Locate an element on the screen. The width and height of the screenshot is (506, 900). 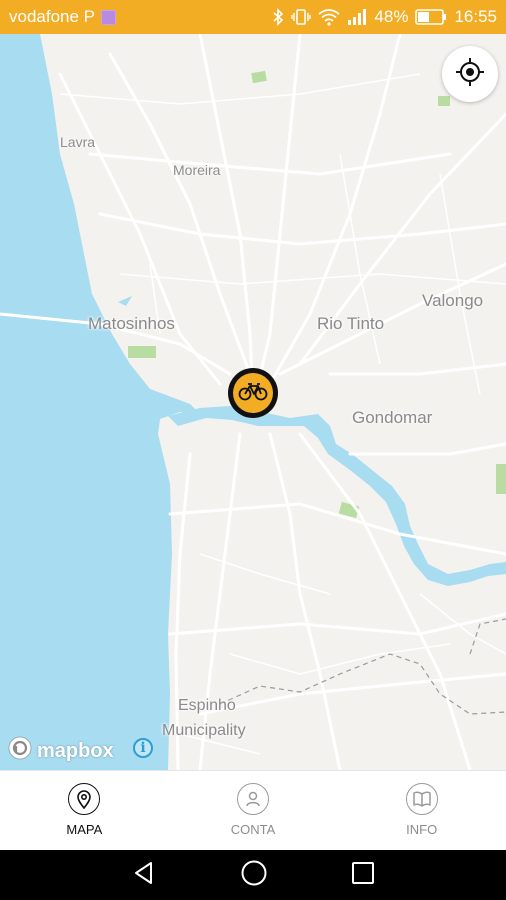
battery-percent: 48% is located at coordinates (391, 16).